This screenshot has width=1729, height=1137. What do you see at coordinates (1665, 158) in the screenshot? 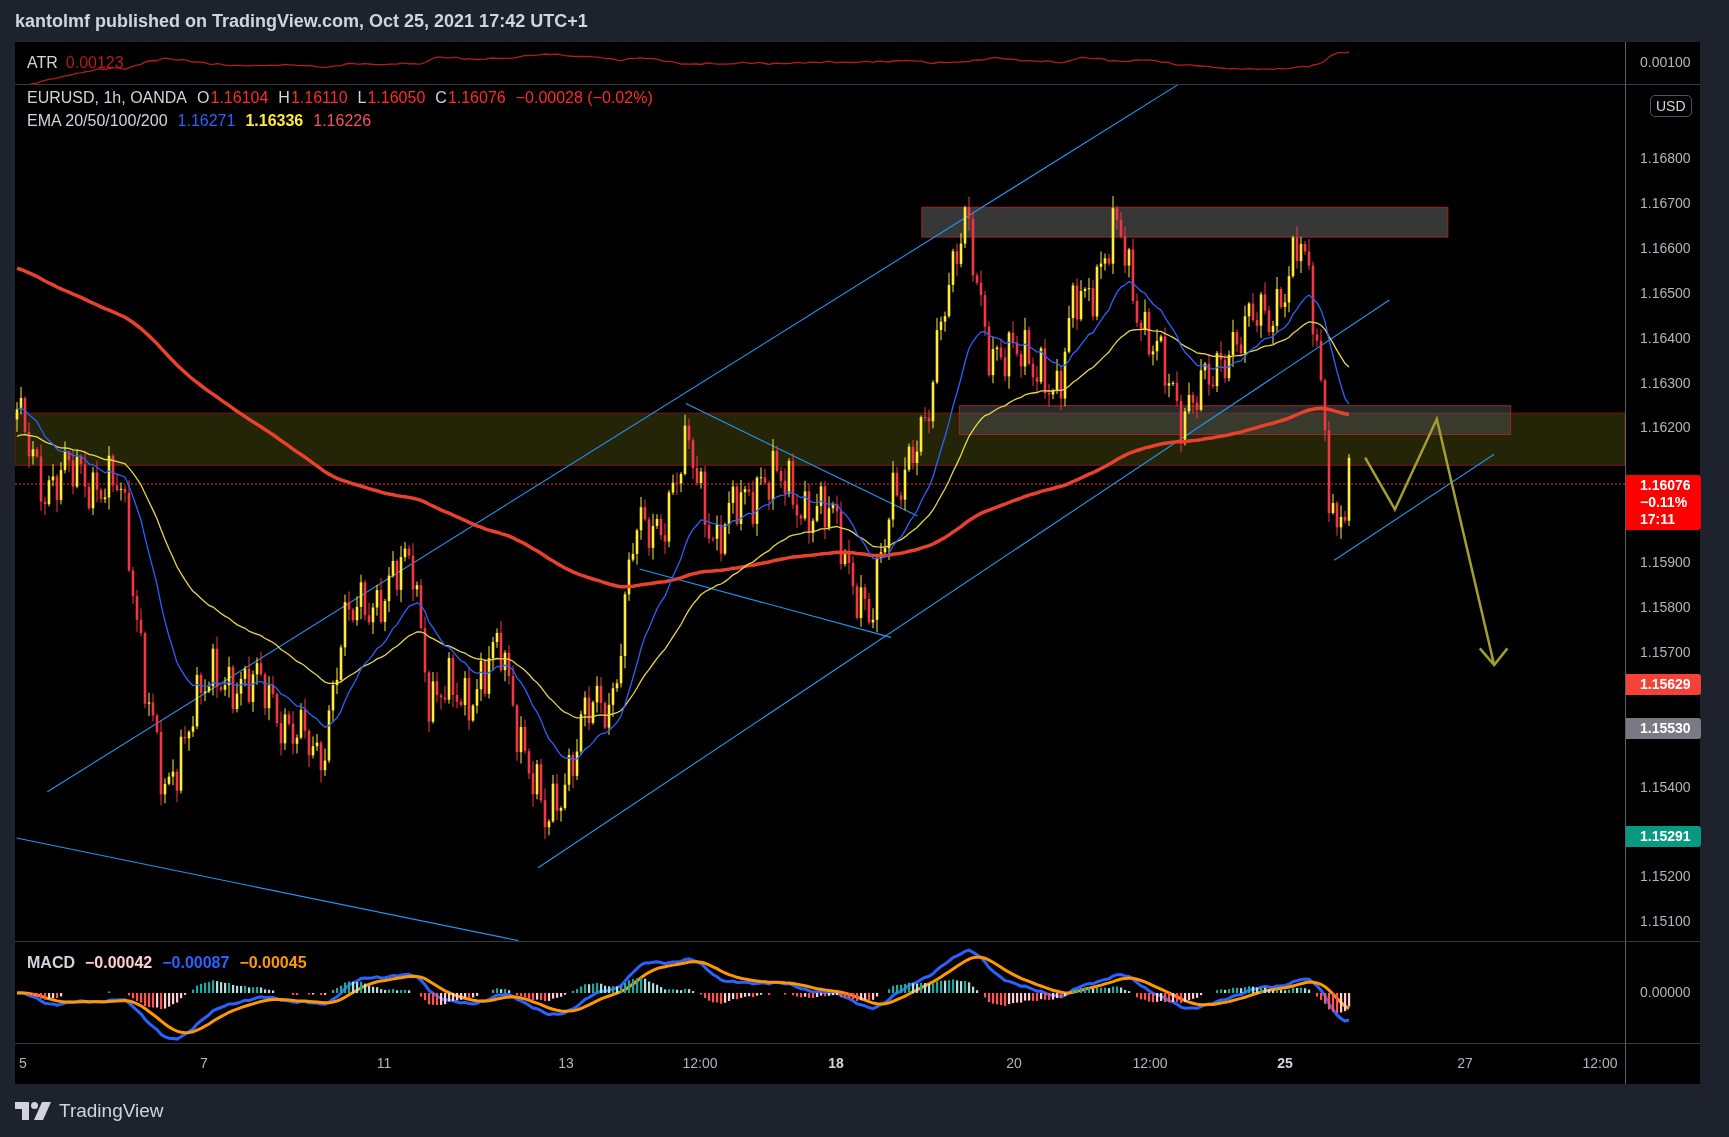
I see `price-axis-label: 1.16800` at bounding box center [1665, 158].